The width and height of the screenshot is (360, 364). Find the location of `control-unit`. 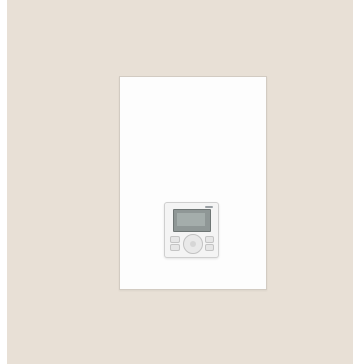

control-unit is located at coordinates (191, 230).